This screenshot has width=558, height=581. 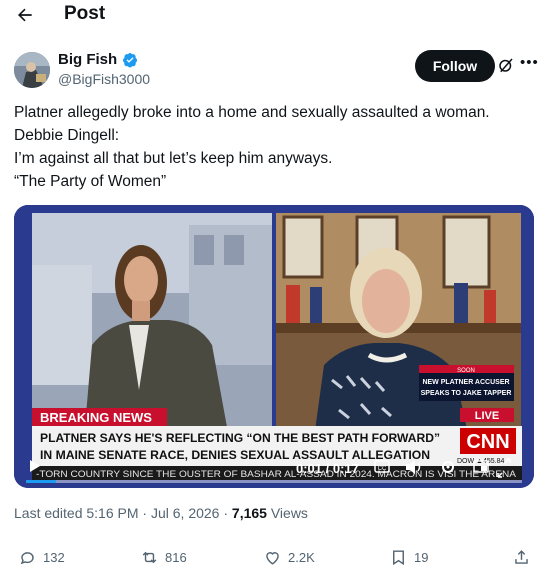 I want to click on share-icon, so click(x=521, y=557).